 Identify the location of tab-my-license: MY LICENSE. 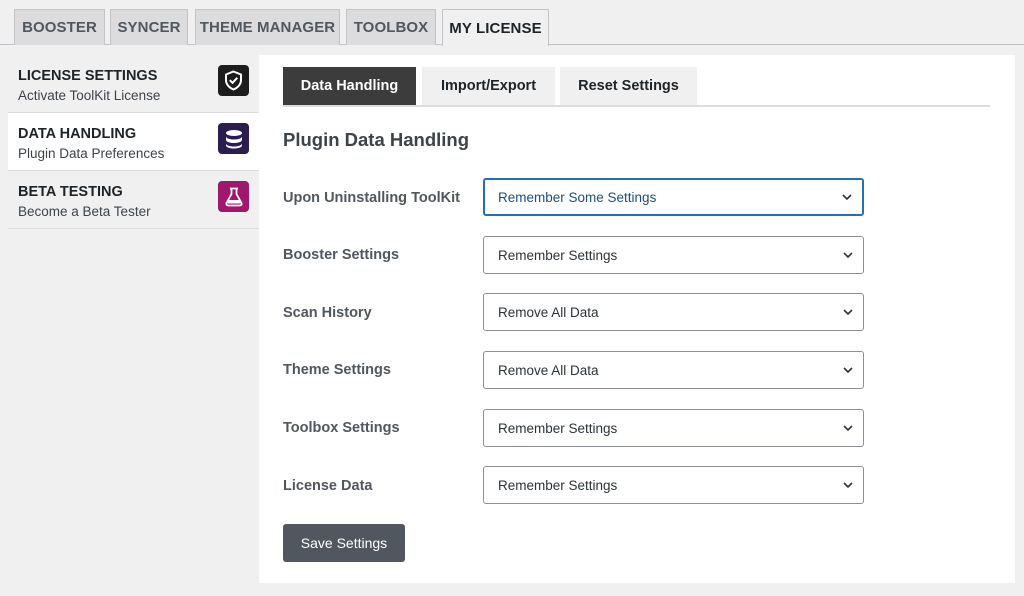
(495, 27).